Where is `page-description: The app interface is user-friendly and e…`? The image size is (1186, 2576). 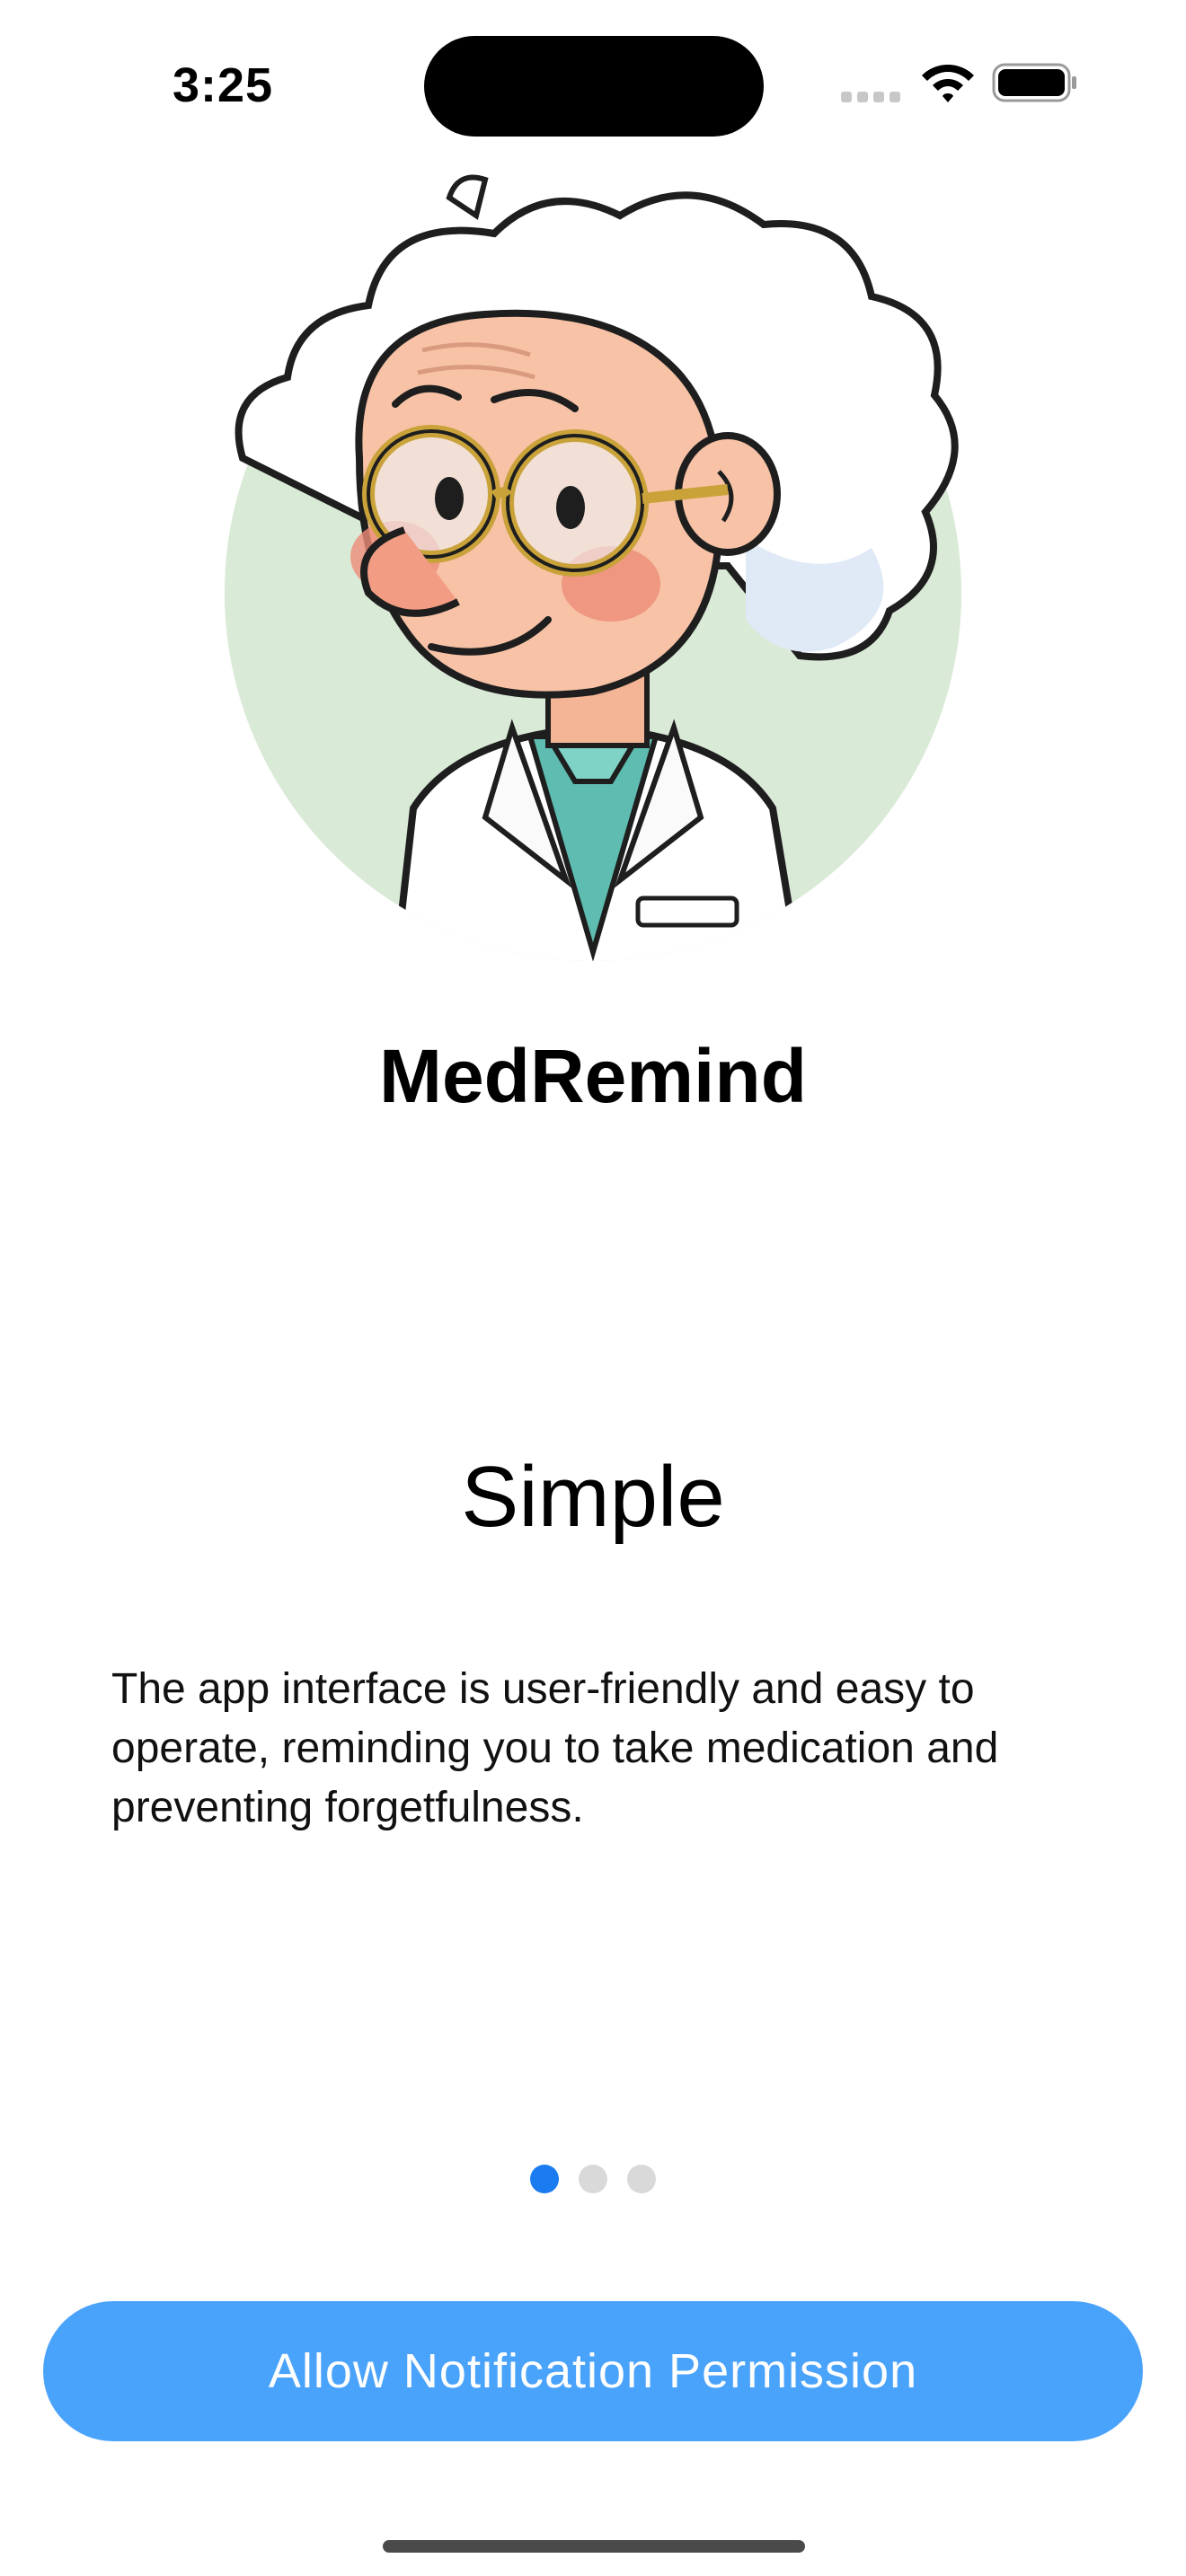
page-description: The app interface is user-friendly and e… is located at coordinates (555, 1748).